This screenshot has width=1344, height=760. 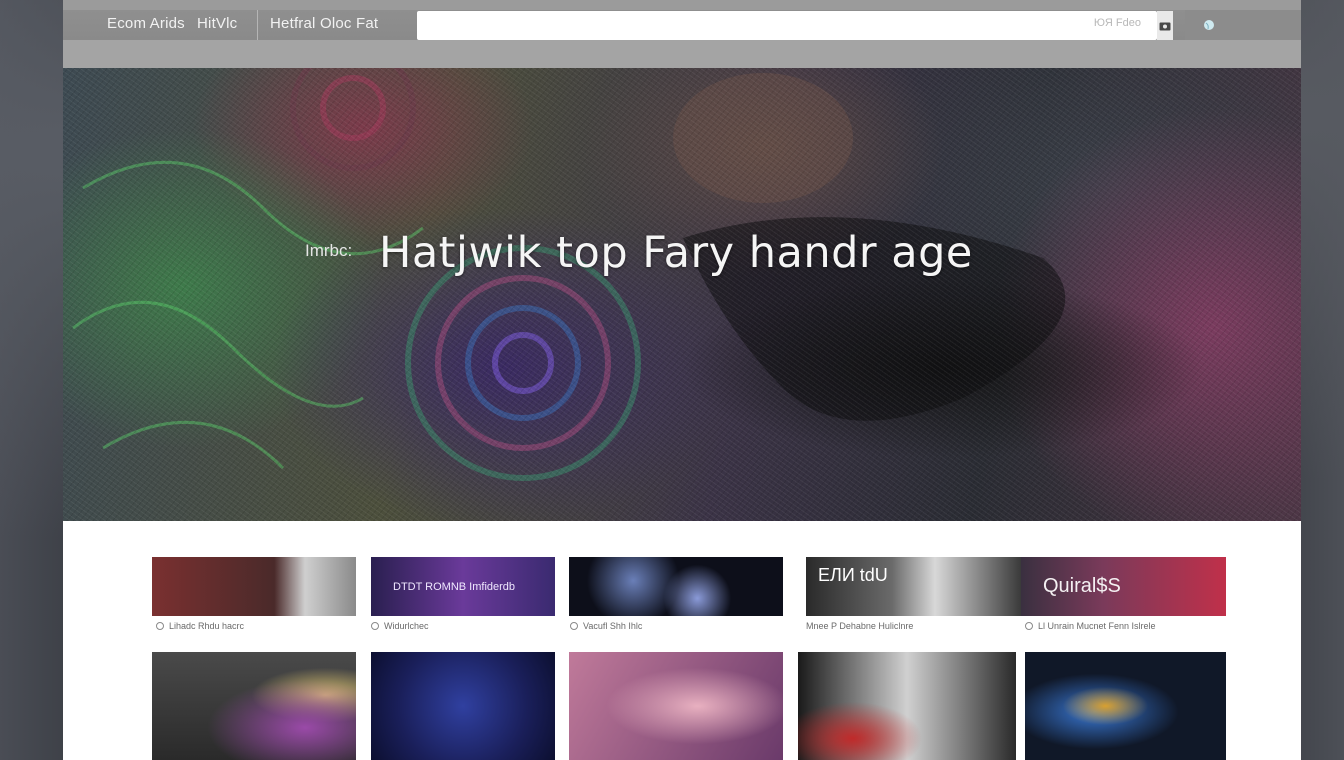 I want to click on caption-text: Ll Unrain Mucnet Fenn Islrele, so click(x=1097, y=626).